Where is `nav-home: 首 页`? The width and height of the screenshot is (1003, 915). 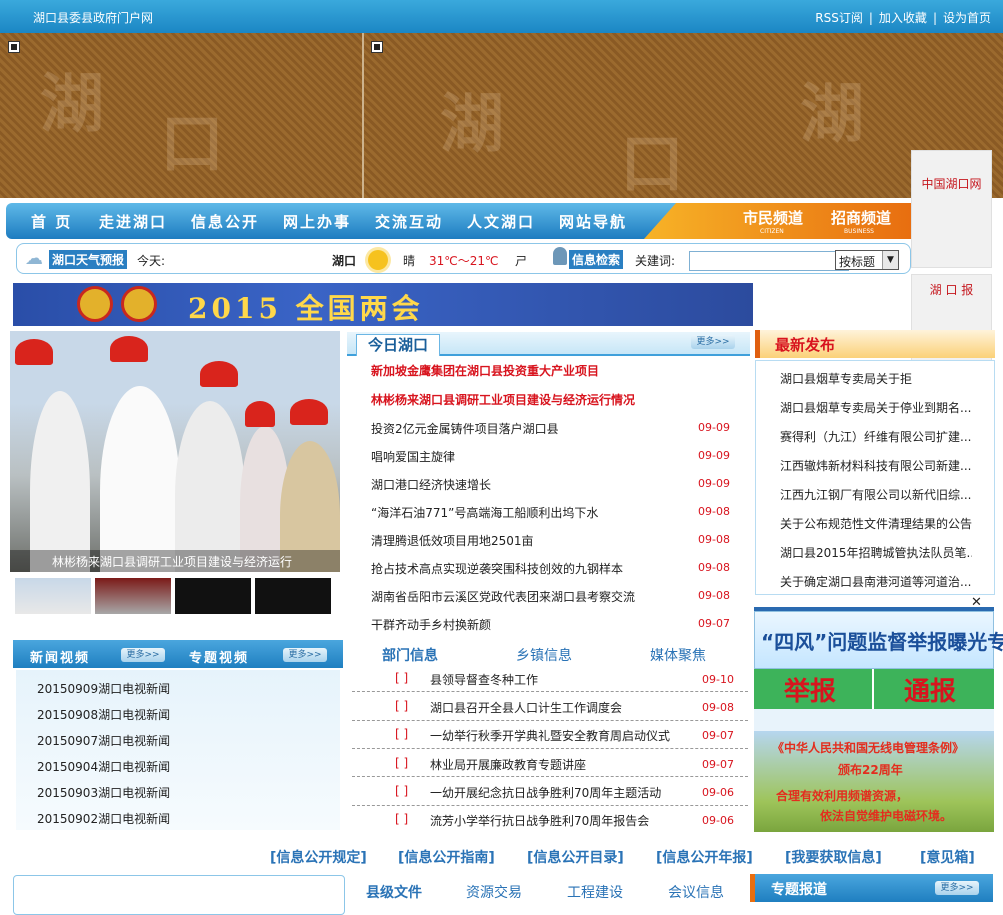
nav-home: 首 页 is located at coordinates (51, 221).